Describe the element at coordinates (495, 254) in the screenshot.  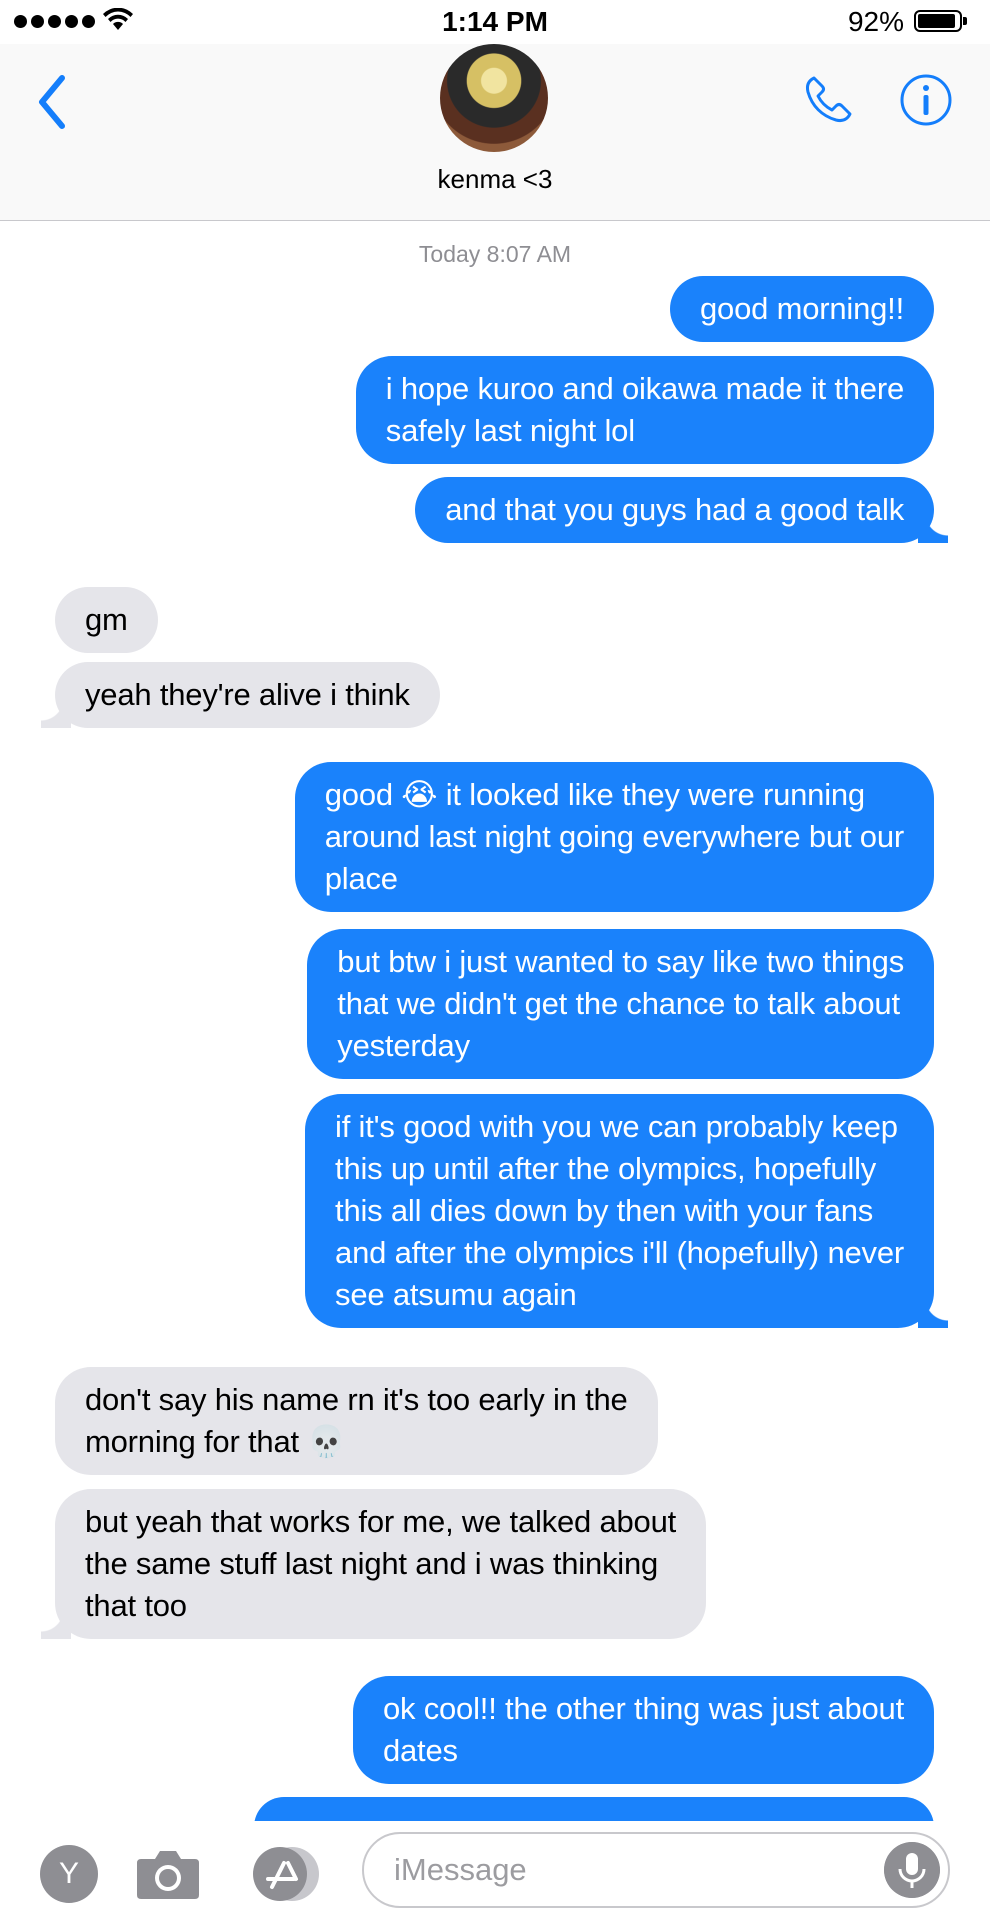
I see `thread-timestamp: Today 8:07 AM` at that location.